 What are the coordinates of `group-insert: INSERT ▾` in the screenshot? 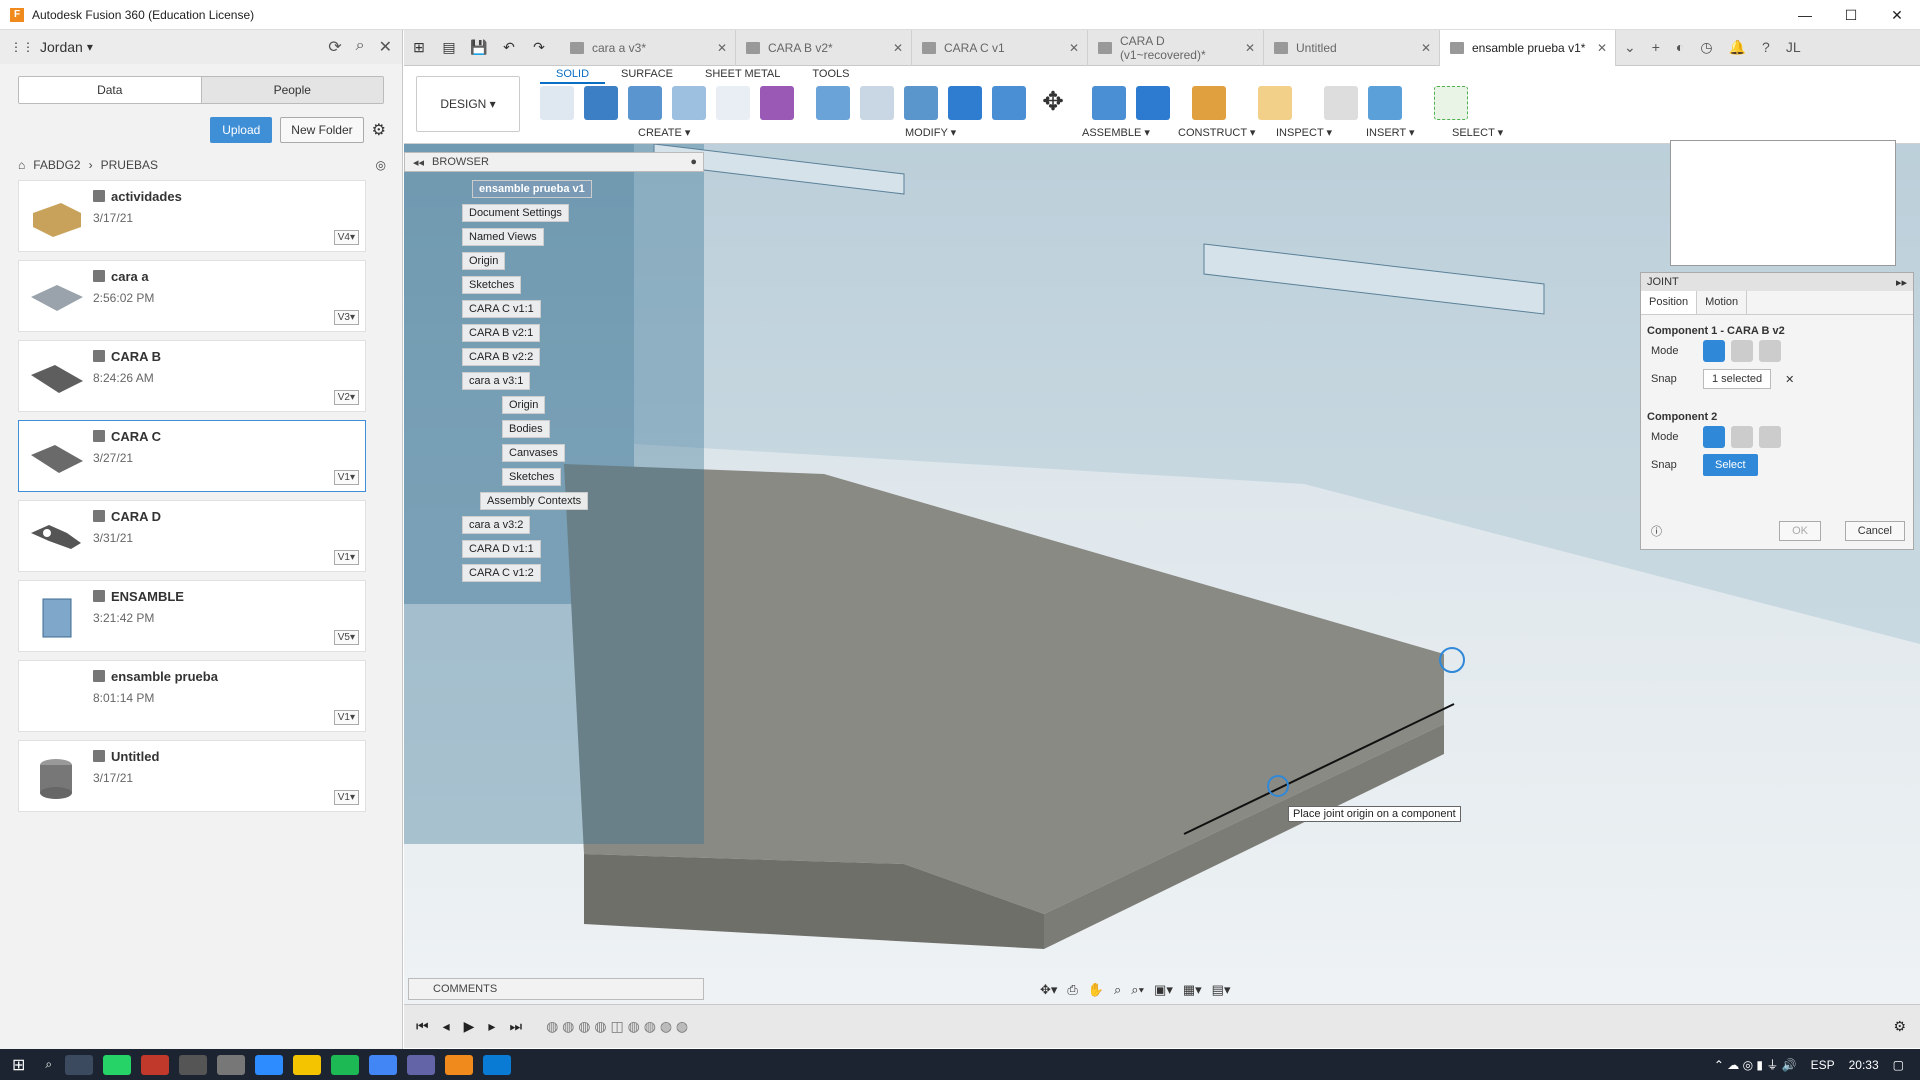 It's located at (1390, 132).